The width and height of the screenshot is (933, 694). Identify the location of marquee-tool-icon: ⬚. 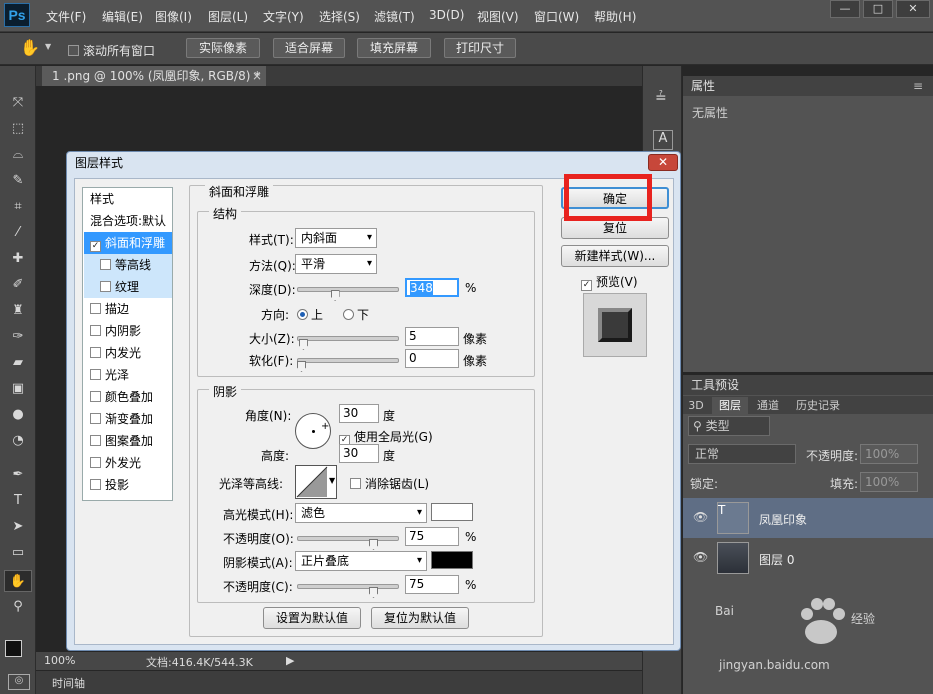
(18, 129).